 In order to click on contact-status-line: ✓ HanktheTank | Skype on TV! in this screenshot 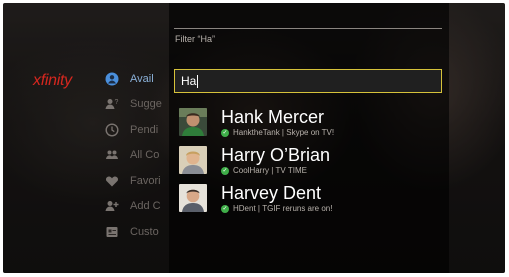, I will do `click(277, 132)`.